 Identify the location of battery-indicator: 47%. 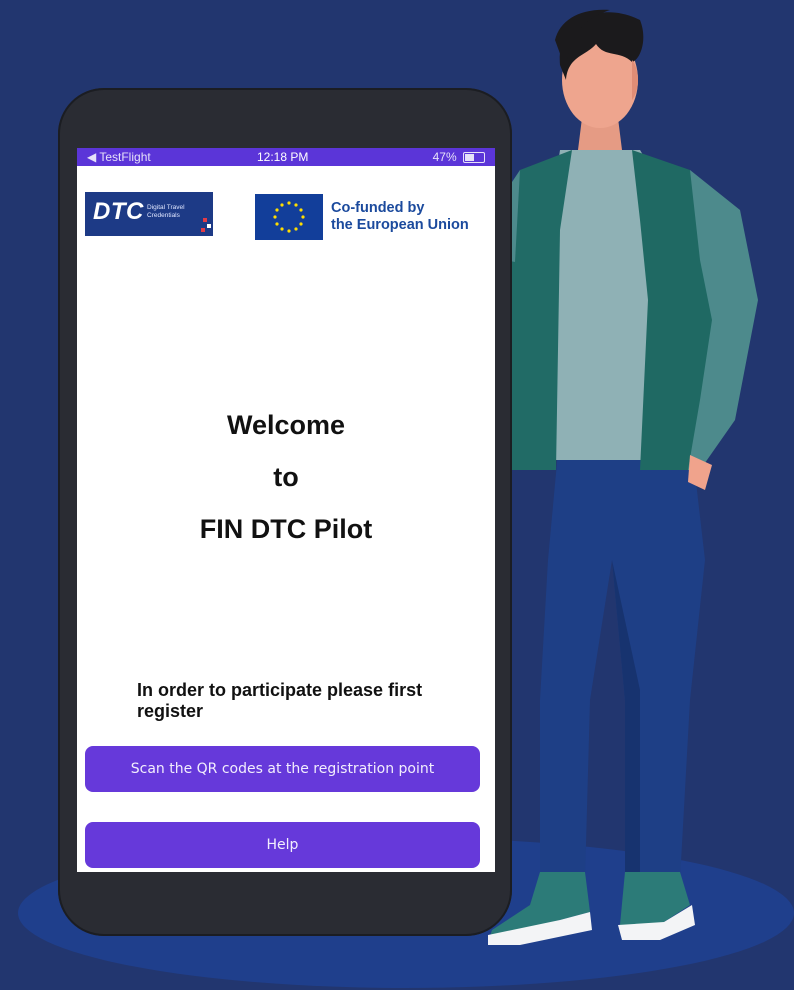
(459, 157).